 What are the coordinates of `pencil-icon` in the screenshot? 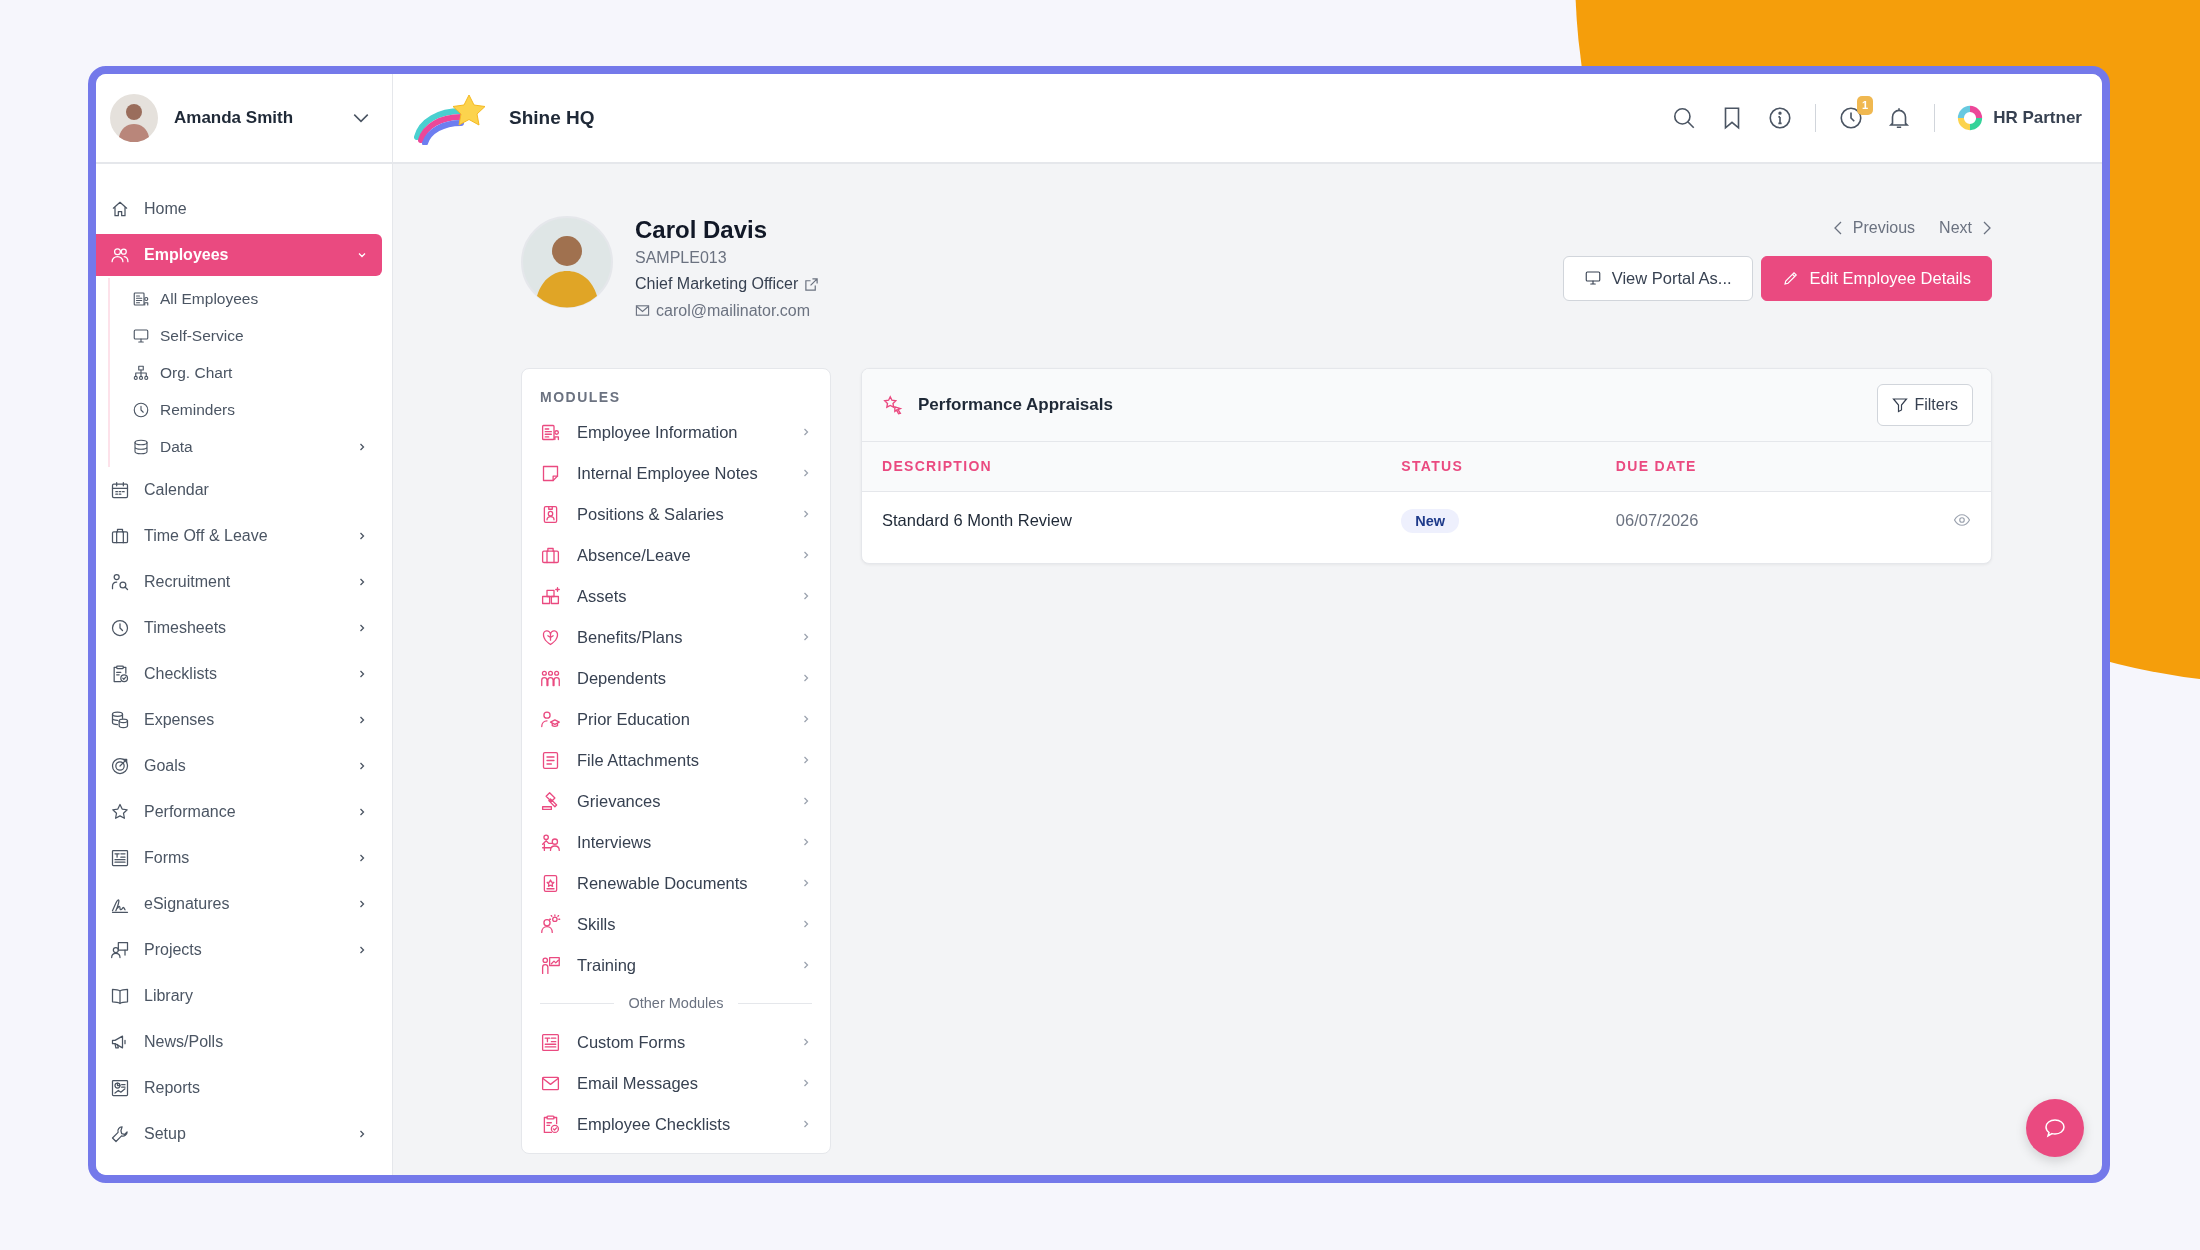 It's located at (1790, 278).